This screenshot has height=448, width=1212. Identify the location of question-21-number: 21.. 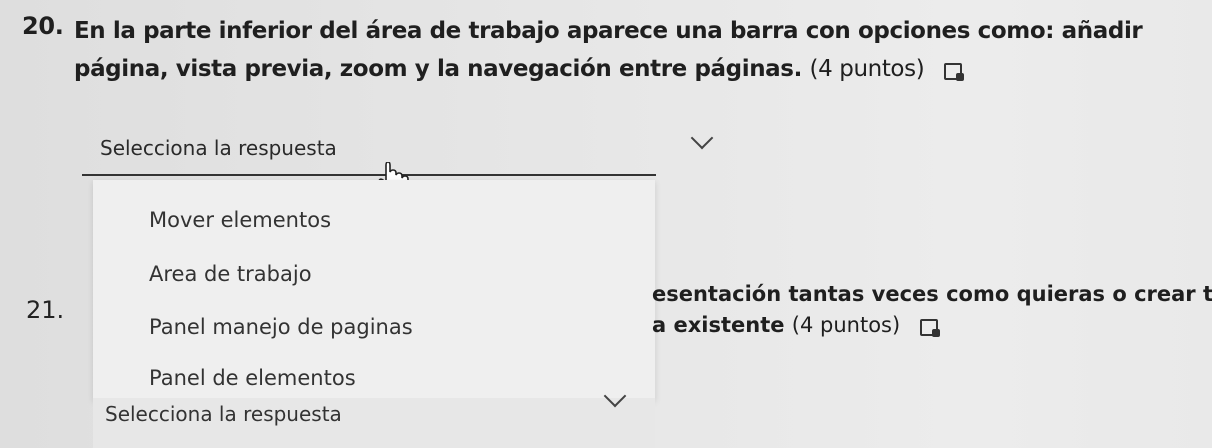
(45, 310).